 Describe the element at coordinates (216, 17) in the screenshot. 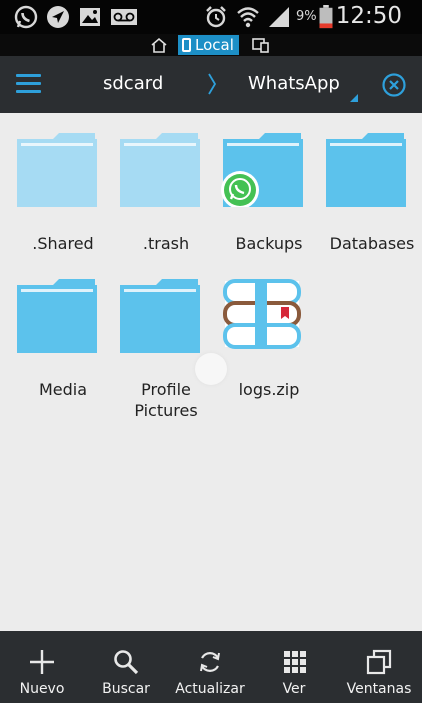

I see `alarm-icon` at that location.